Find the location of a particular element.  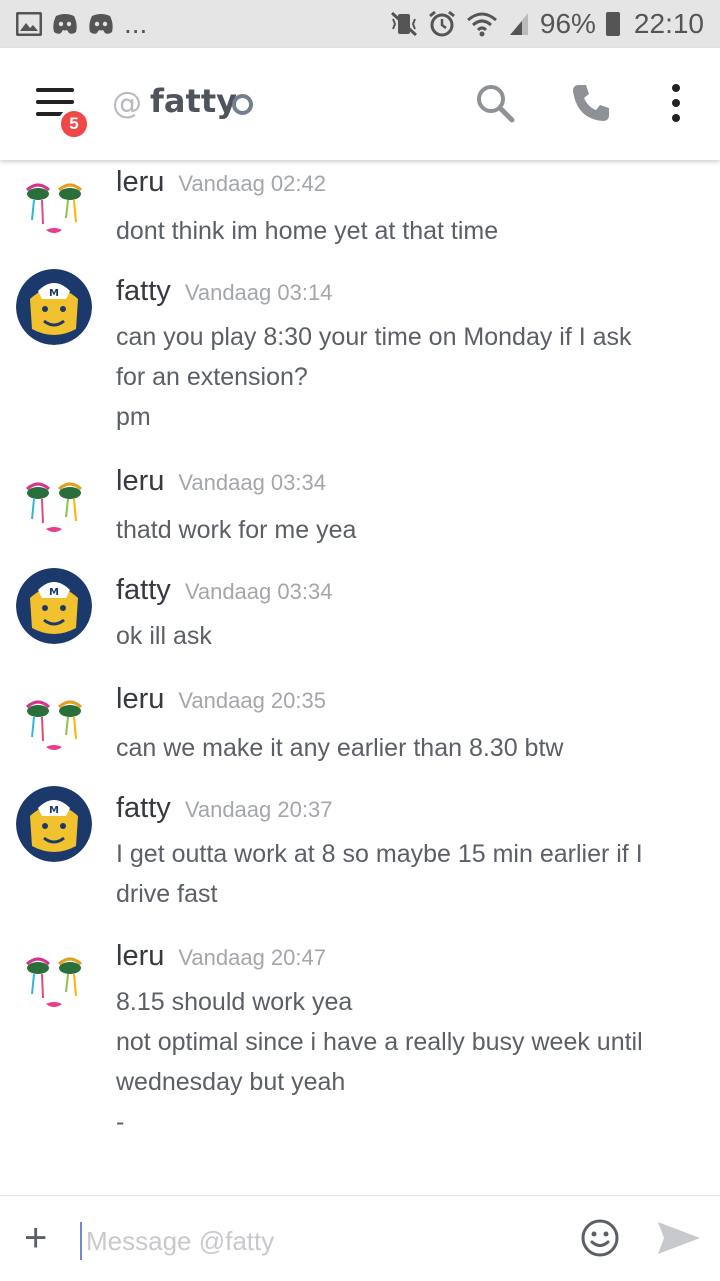

gallery-icon is located at coordinates (29, 24).